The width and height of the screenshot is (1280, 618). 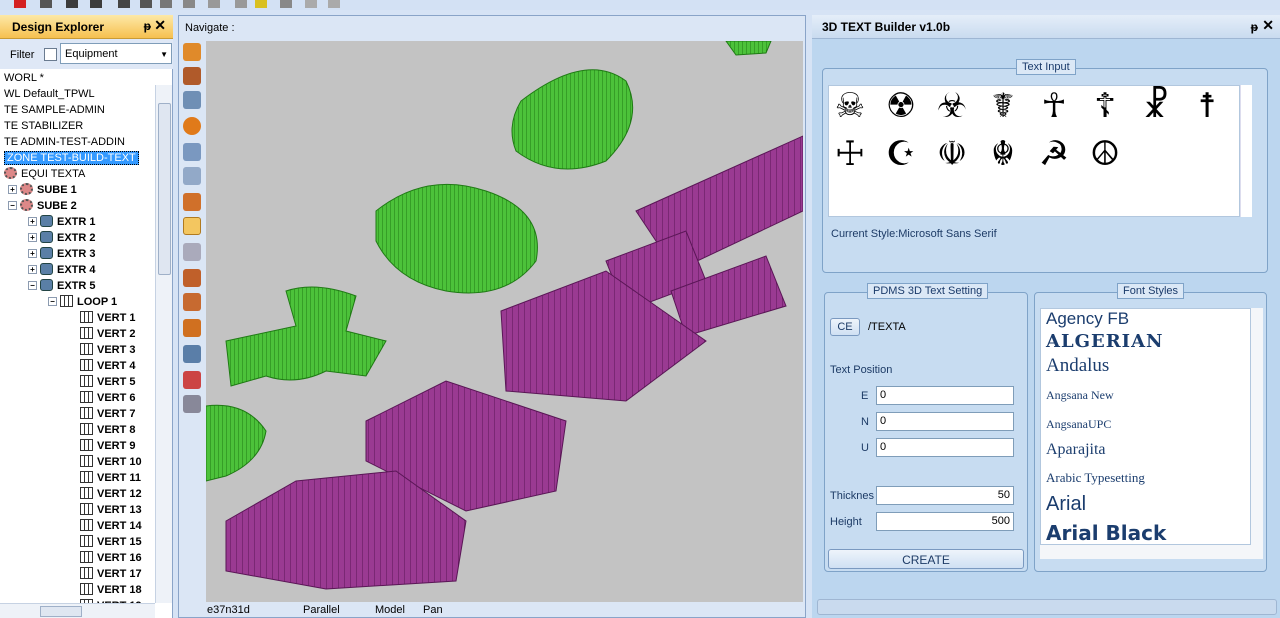 I want to click on tree-node: VERT 18, so click(x=111, y=590).